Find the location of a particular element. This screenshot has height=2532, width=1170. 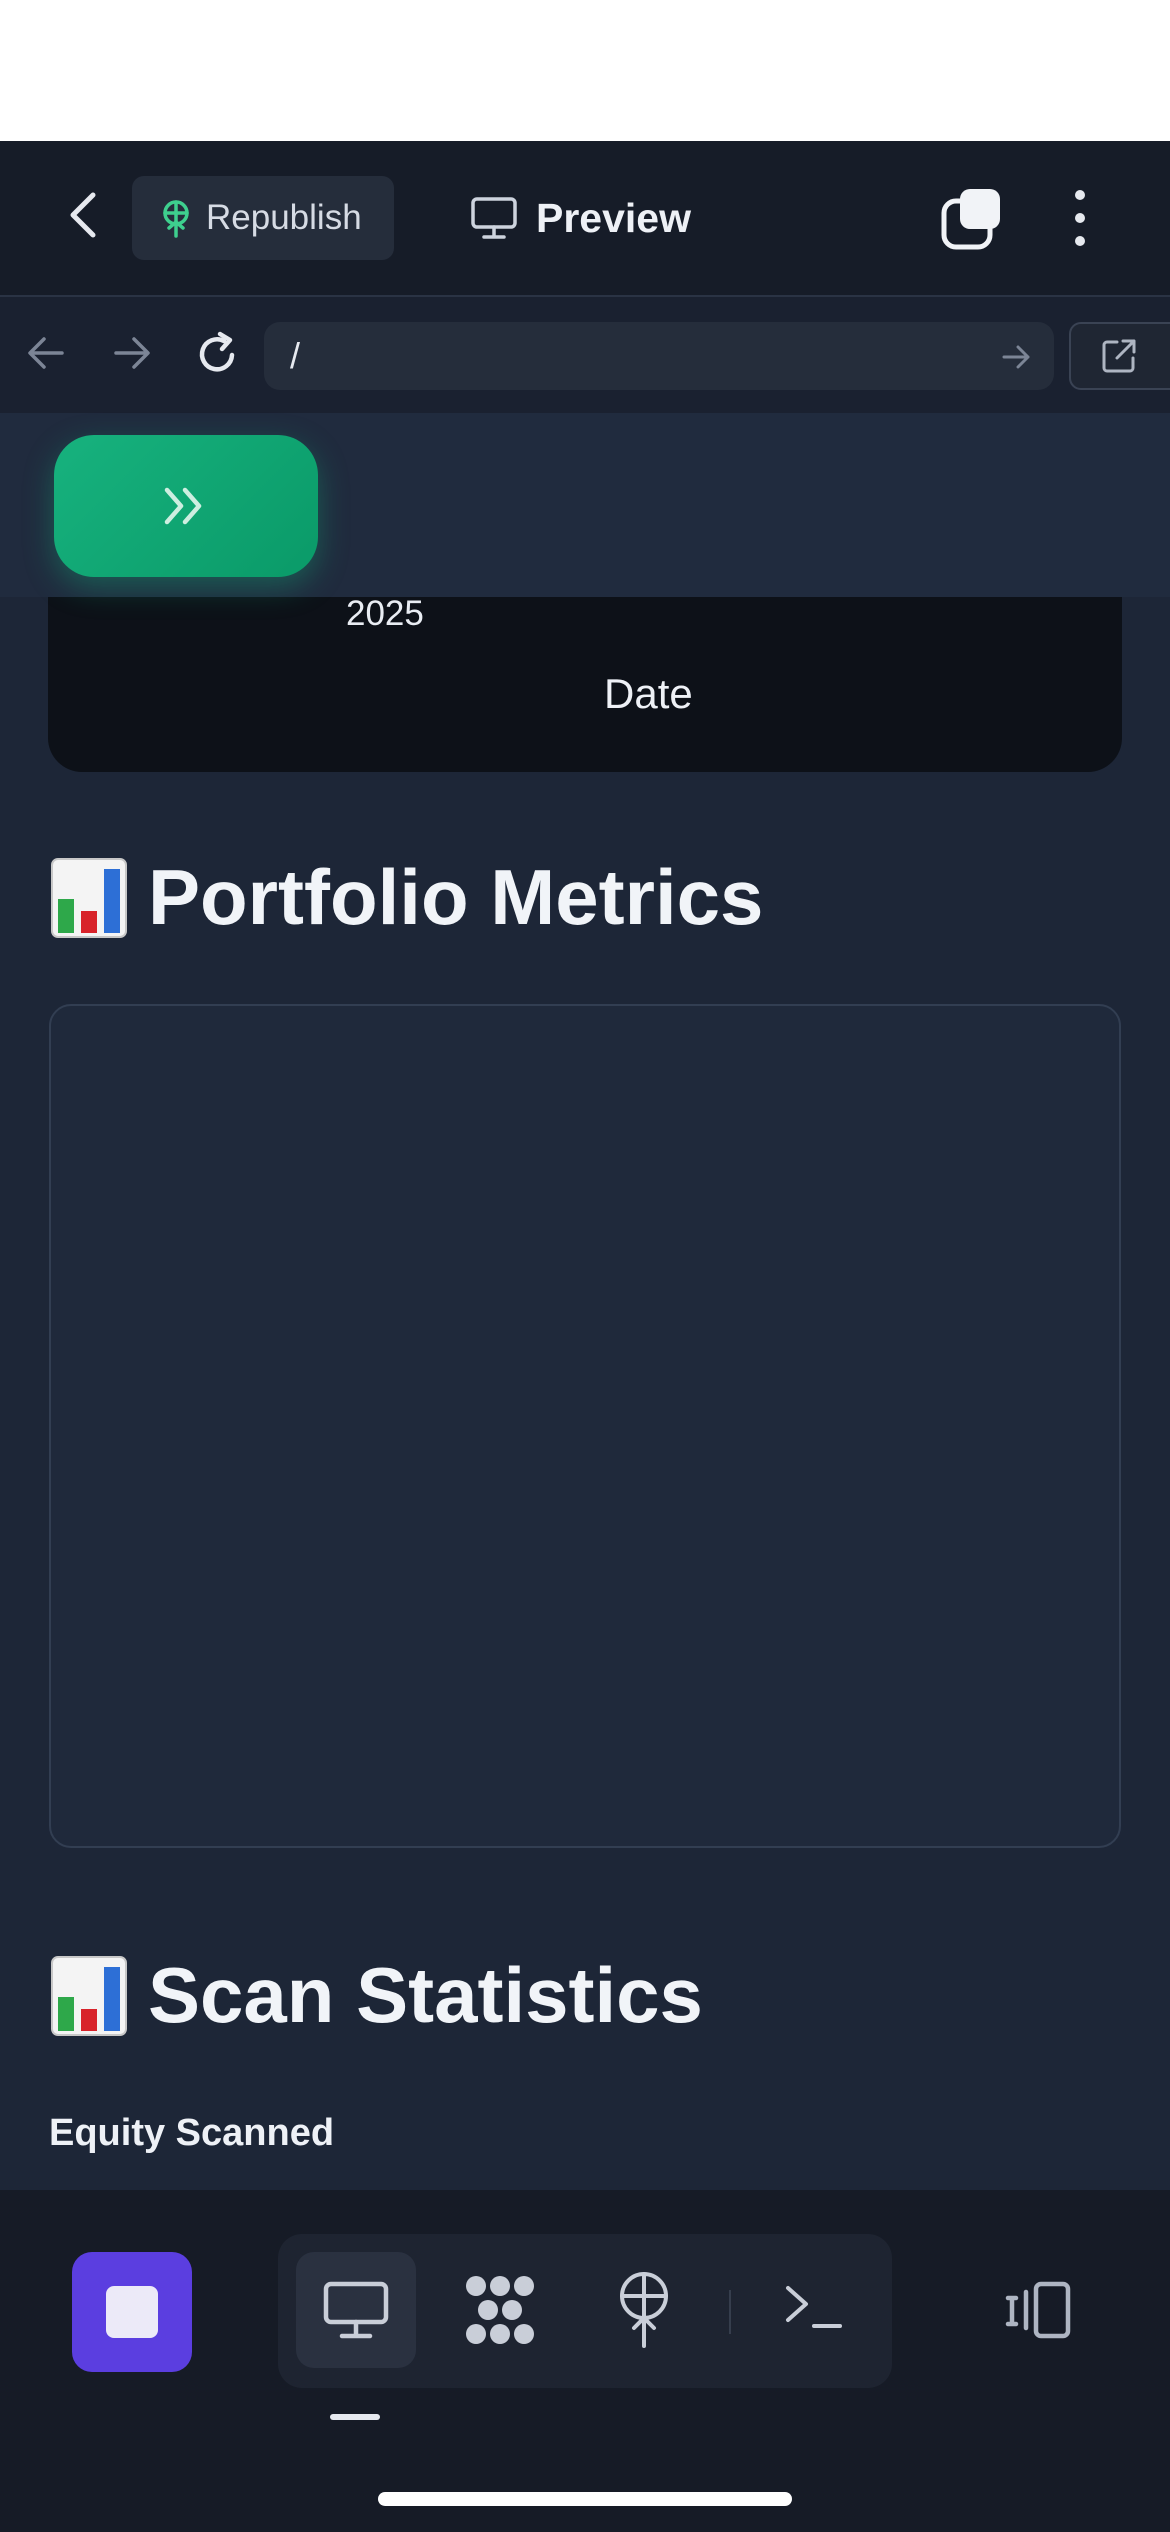

url-go-arrow-icon is located at coordinates (1017, 357).